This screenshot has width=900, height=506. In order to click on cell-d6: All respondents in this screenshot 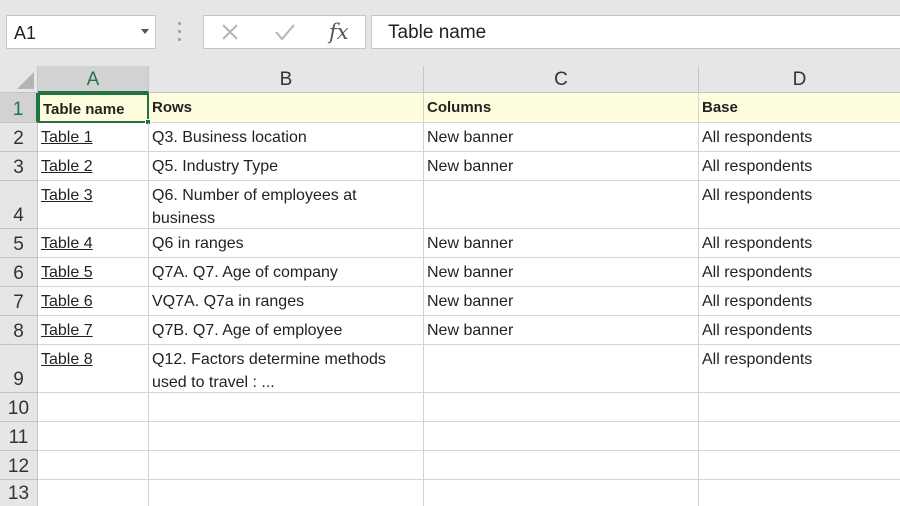, I will do `click(799, 272)`.